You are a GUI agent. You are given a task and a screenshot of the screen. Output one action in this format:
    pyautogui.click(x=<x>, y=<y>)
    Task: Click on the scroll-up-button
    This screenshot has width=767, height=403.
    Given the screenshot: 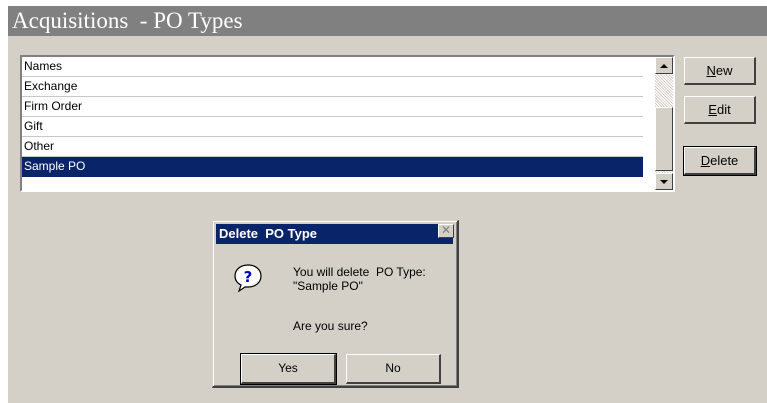 What is the action you would take?
    pyautogui.click(x=664, y=65)
    